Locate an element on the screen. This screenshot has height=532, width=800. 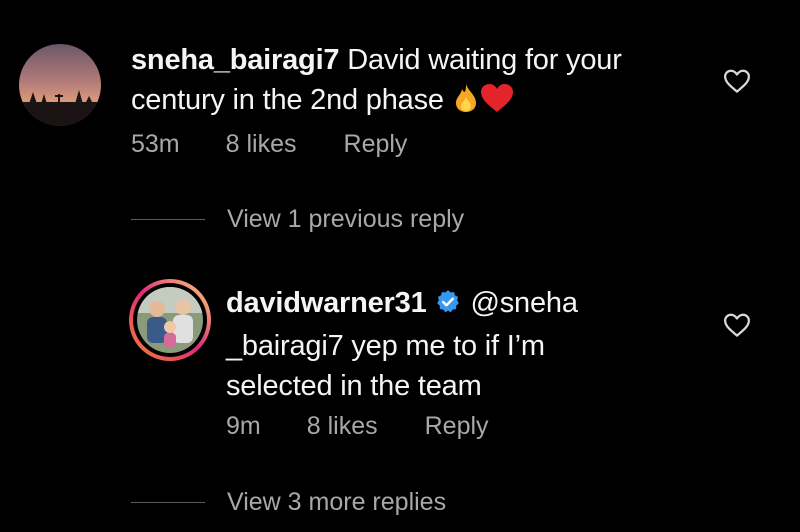
reply-reply-button: Reply is located at coordinates (457, 426).